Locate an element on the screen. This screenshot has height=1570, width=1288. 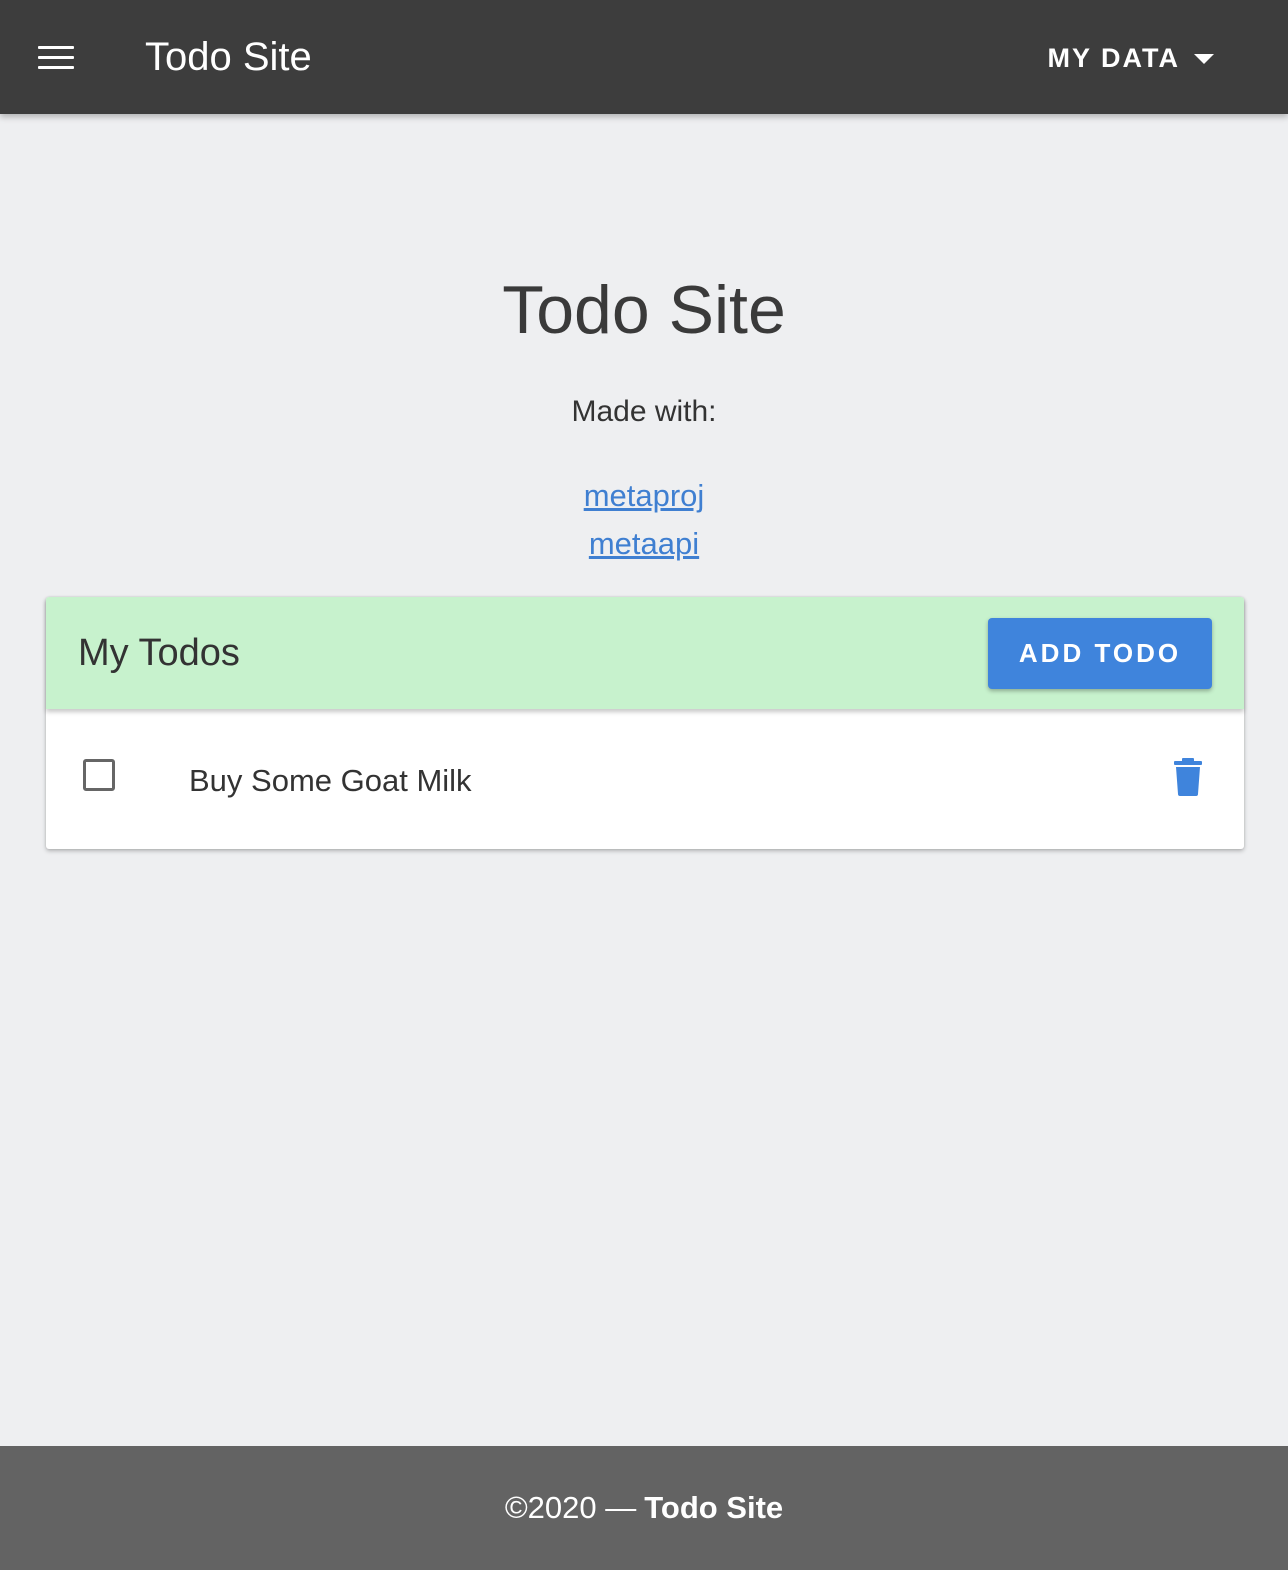
app-bar-title: Todo Site is located at coordinates (228, 57).